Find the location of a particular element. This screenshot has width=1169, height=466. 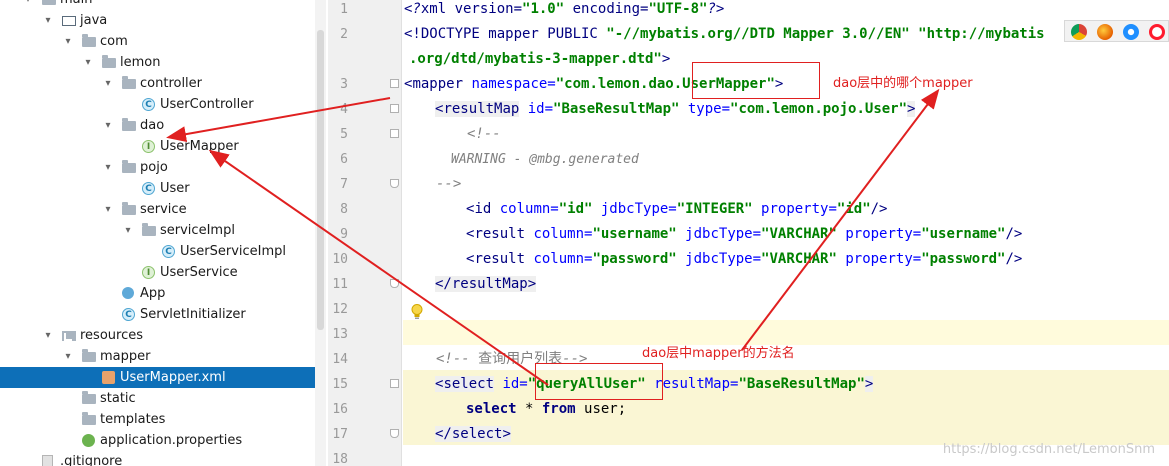

tree-item-label: User is located at coordinates (175, 188).